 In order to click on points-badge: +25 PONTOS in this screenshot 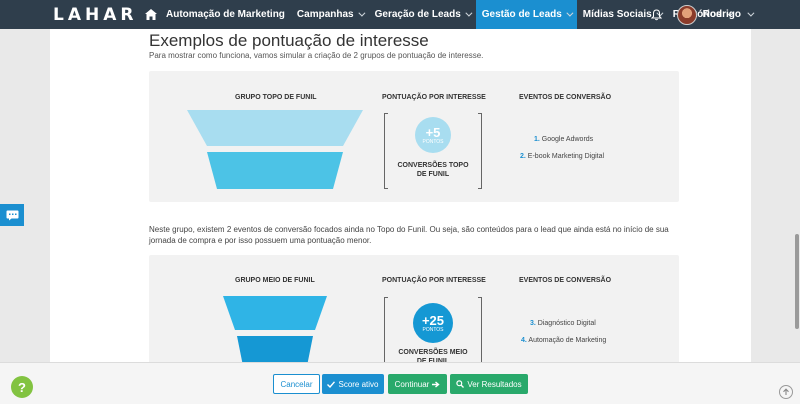, I will do `click(433, 323)`.